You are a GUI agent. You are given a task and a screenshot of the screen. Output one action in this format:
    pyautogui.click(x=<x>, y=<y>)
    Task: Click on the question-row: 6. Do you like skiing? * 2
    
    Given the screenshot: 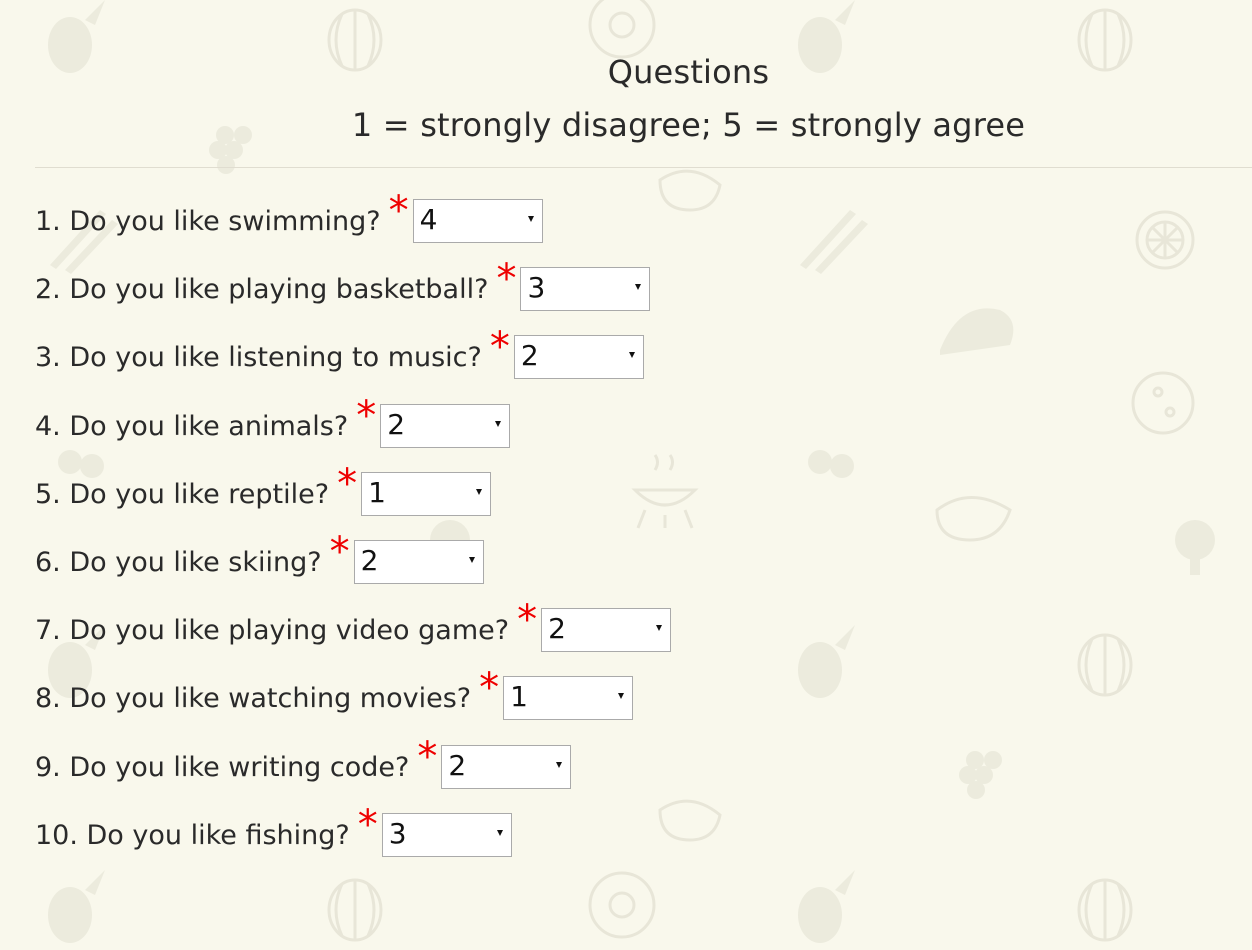 What is the action you would take?
    pyautogui.click(x=259, y=558)
    